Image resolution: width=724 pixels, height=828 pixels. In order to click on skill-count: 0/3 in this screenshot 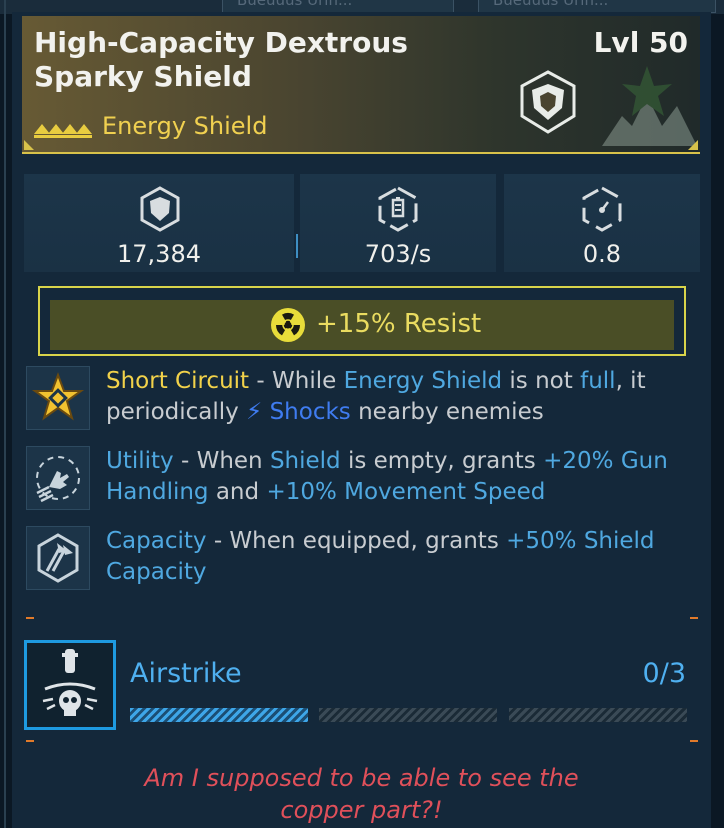, I will do `click(664, 673)`.